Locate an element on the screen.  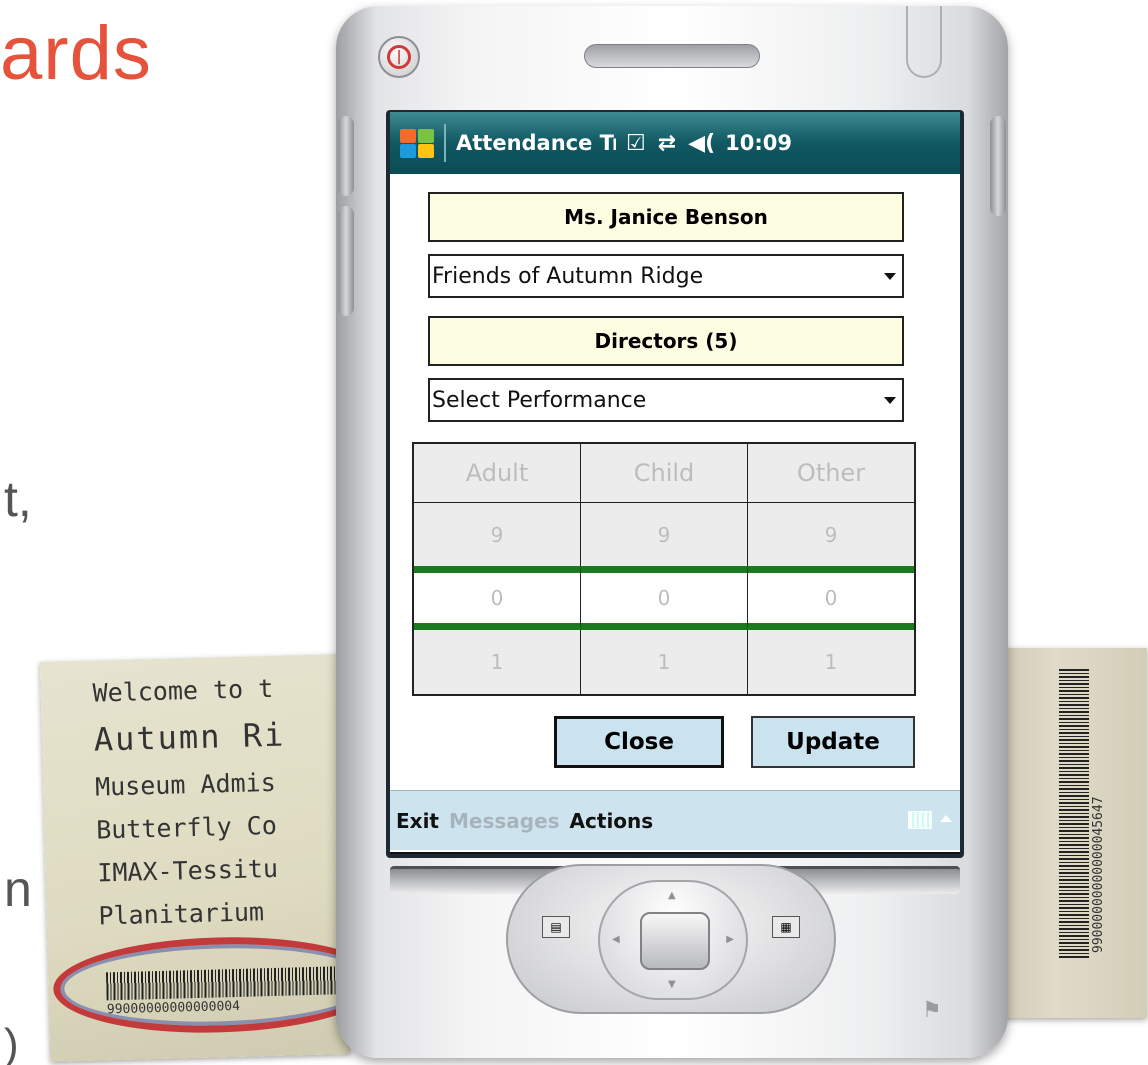
performance-select: Select Performance is located at coordinates (666, 400).